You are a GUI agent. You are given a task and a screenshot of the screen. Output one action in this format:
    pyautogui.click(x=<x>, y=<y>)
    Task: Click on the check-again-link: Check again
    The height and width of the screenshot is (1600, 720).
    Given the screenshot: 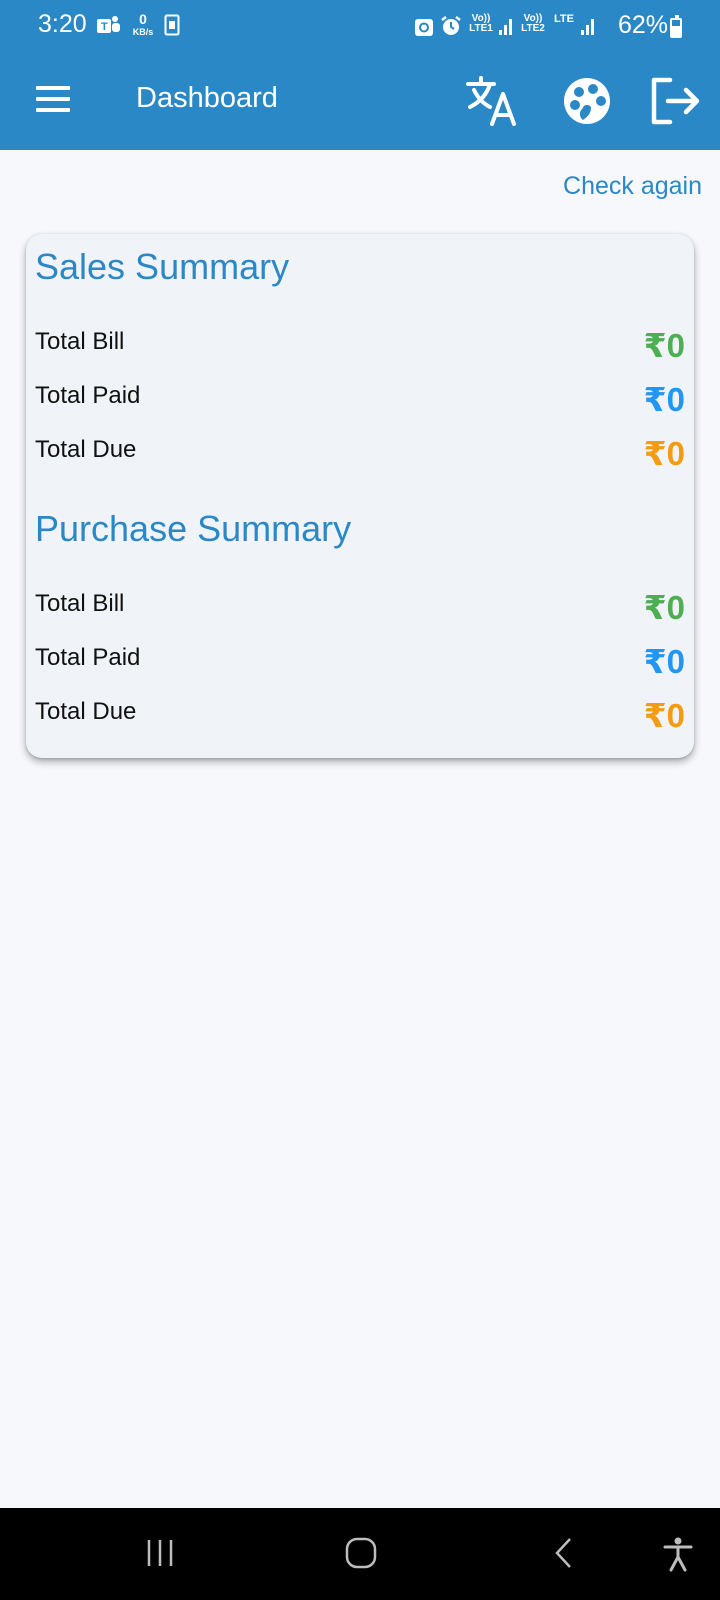 What is the action you would take?
    pyautogui.click(x=632, y=186)
    